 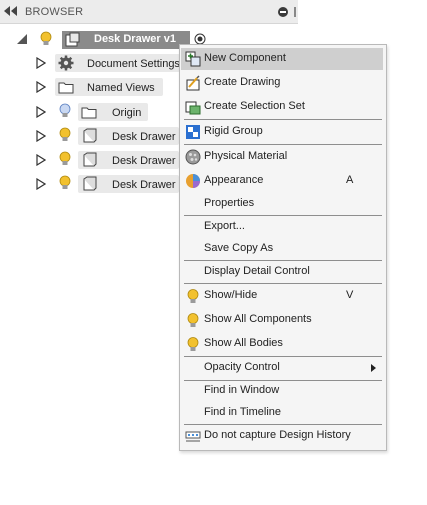 I want to click on collapse-panel-icon, so click(x=11, y=11).